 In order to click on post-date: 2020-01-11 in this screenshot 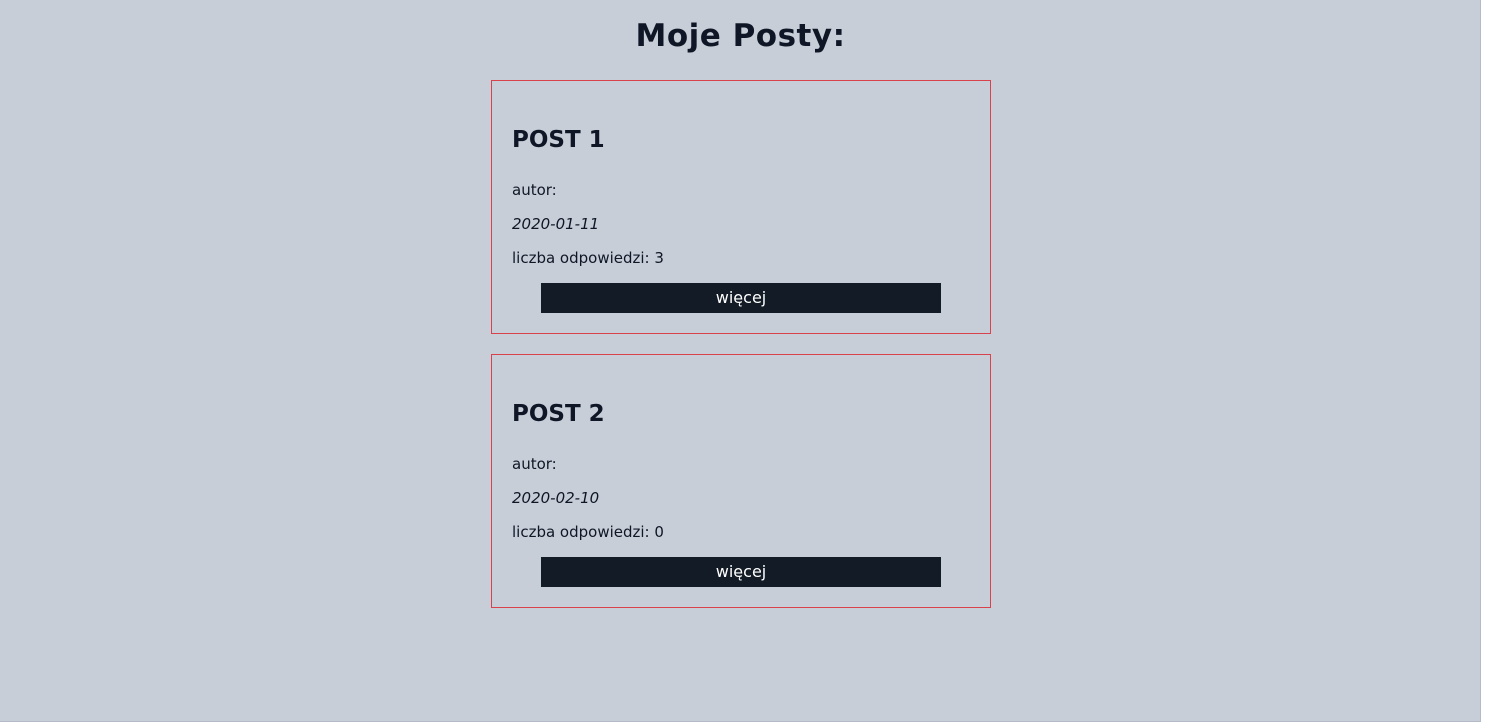, I will do `click(556, 224)`.